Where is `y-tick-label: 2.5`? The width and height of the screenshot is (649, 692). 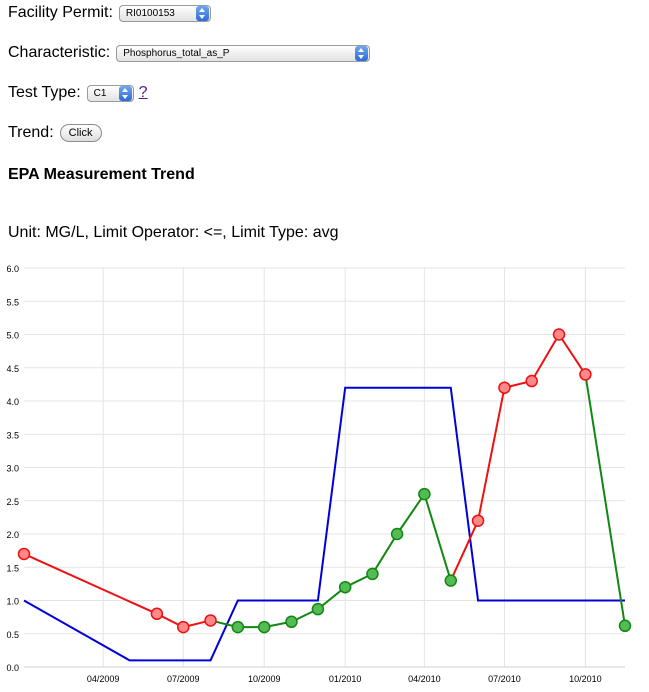 y-tick-label: 2.5 is located at coordinates (12, 502).